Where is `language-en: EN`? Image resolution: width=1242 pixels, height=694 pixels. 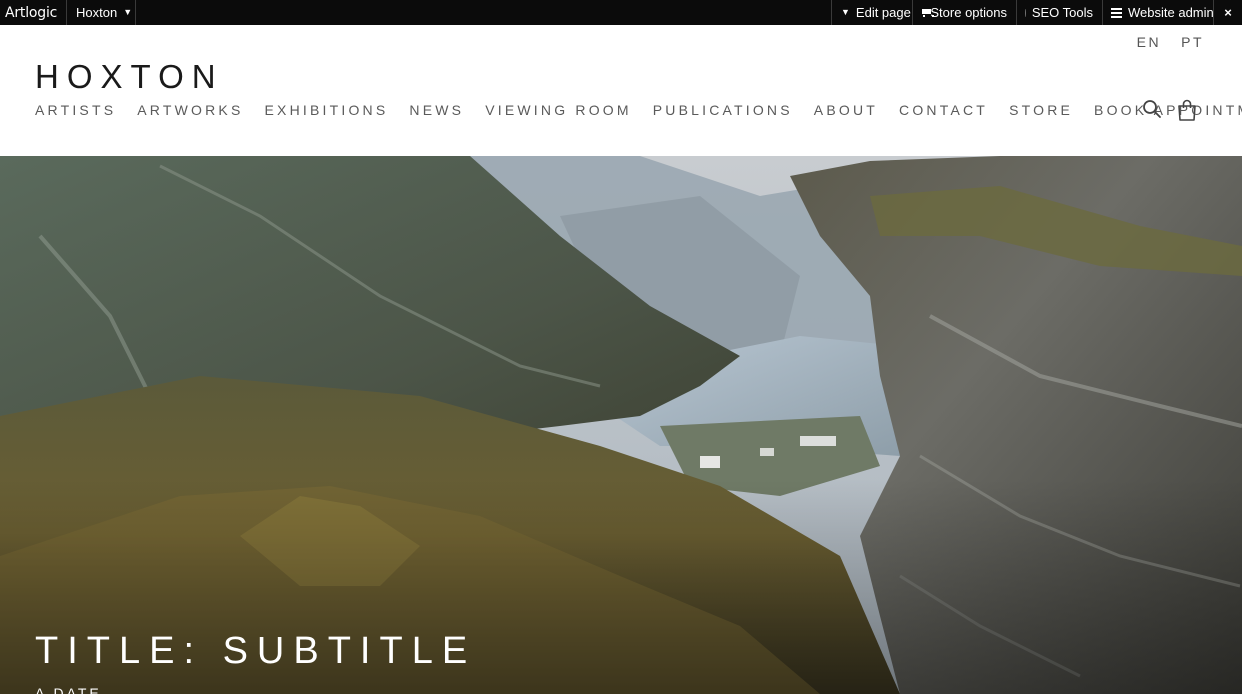
language-en: EN is located at coordinates (1149, 42).